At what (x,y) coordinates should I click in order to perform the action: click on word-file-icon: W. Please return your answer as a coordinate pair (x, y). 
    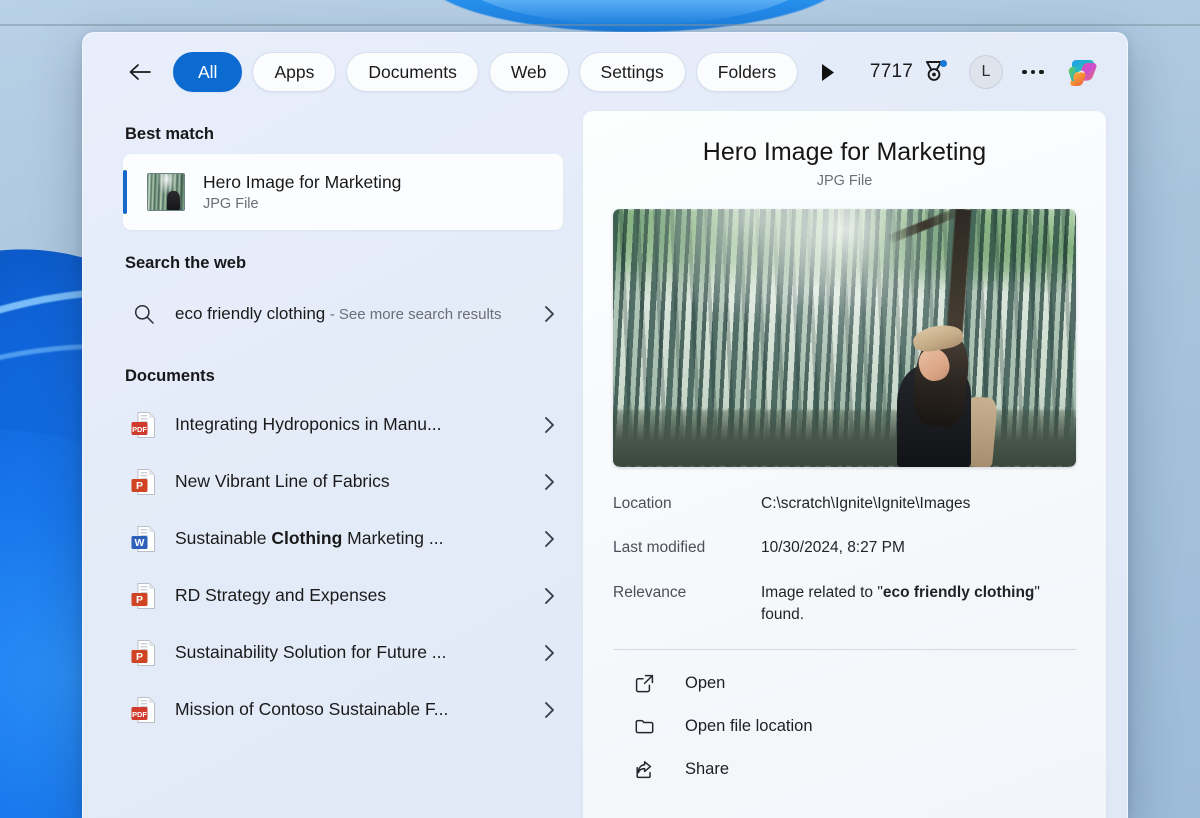
    Looking at the image, I should click on (144, 539).